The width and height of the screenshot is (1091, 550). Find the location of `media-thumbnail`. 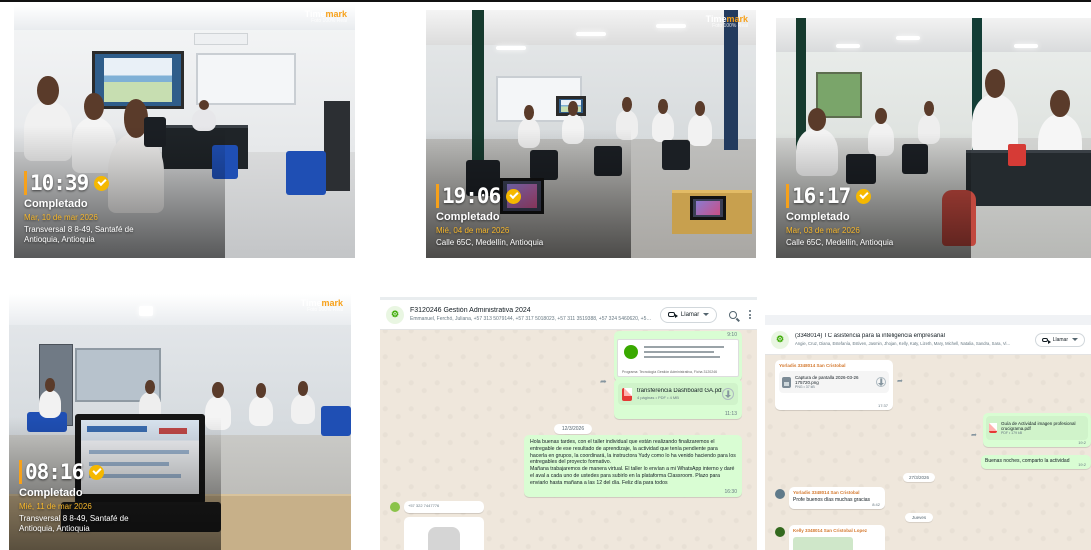

media-thumbnail is located at coordinates (823, 543).